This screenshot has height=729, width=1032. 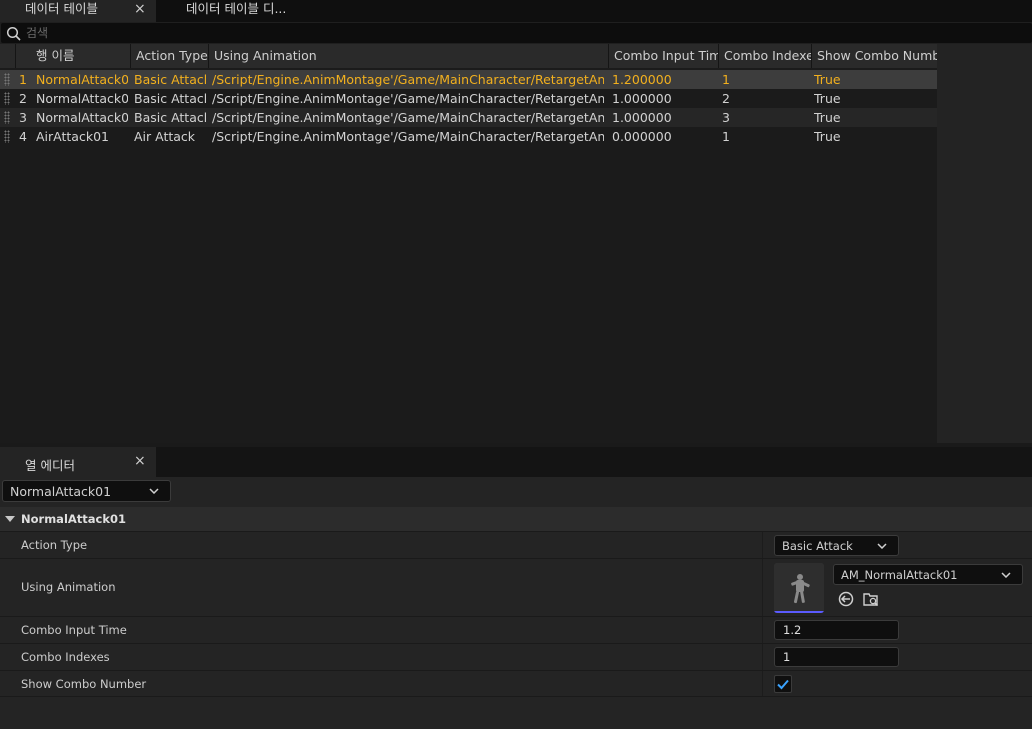 What do you see at coordinates (899, 575) in the screenshot?
I see `animation-asset-value: AM_NormalAttack01` at bounding box center [899, 575].